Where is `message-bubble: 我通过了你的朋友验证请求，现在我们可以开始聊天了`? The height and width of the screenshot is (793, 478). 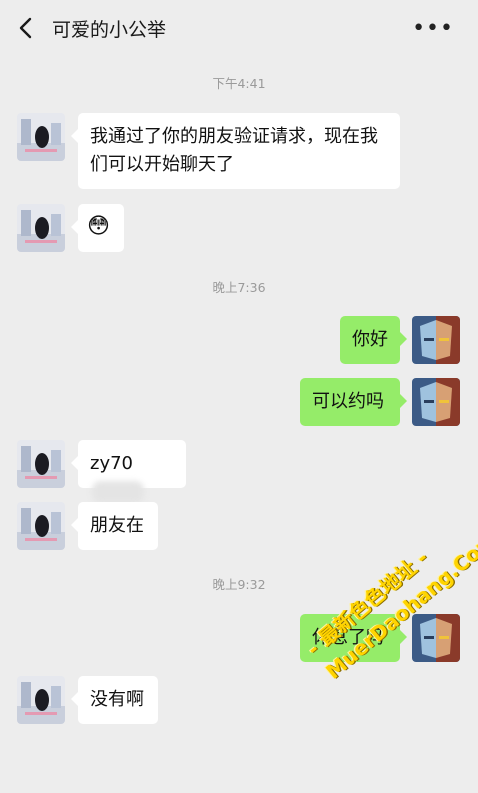
message-bubble: 我通过了你的朋友验证请求，现在我们可以开始聊天了 is located at coordinates (235, 151).